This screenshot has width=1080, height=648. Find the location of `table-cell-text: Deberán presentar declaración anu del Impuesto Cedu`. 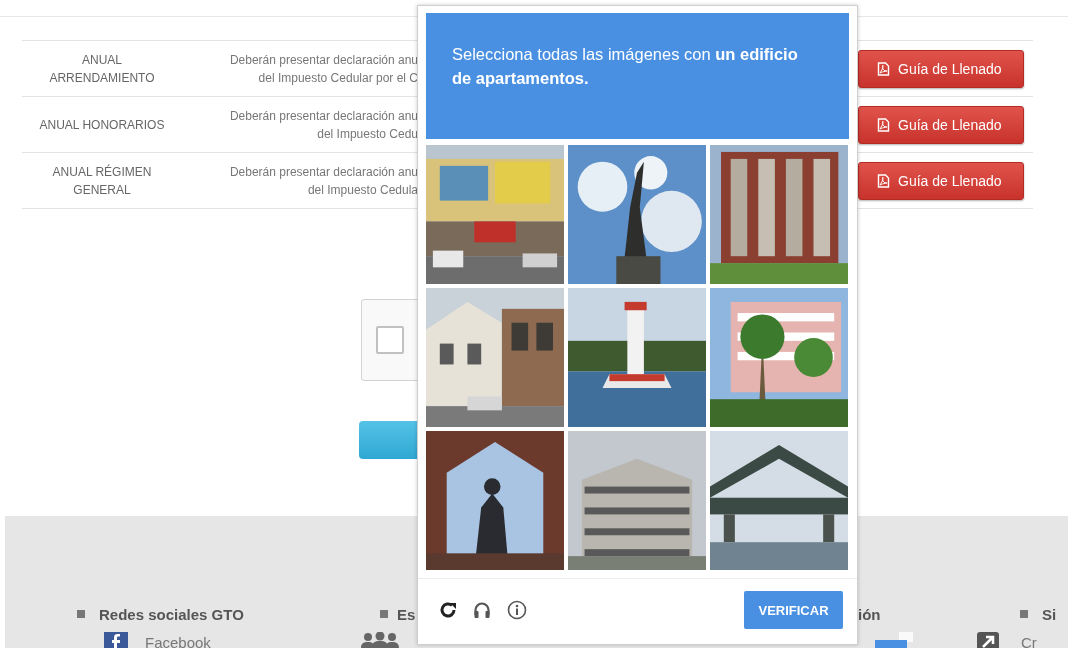

table-cell-text: Deberán presentar declaración anu del Impuesto Cedu is located at coordinates (323, 125).